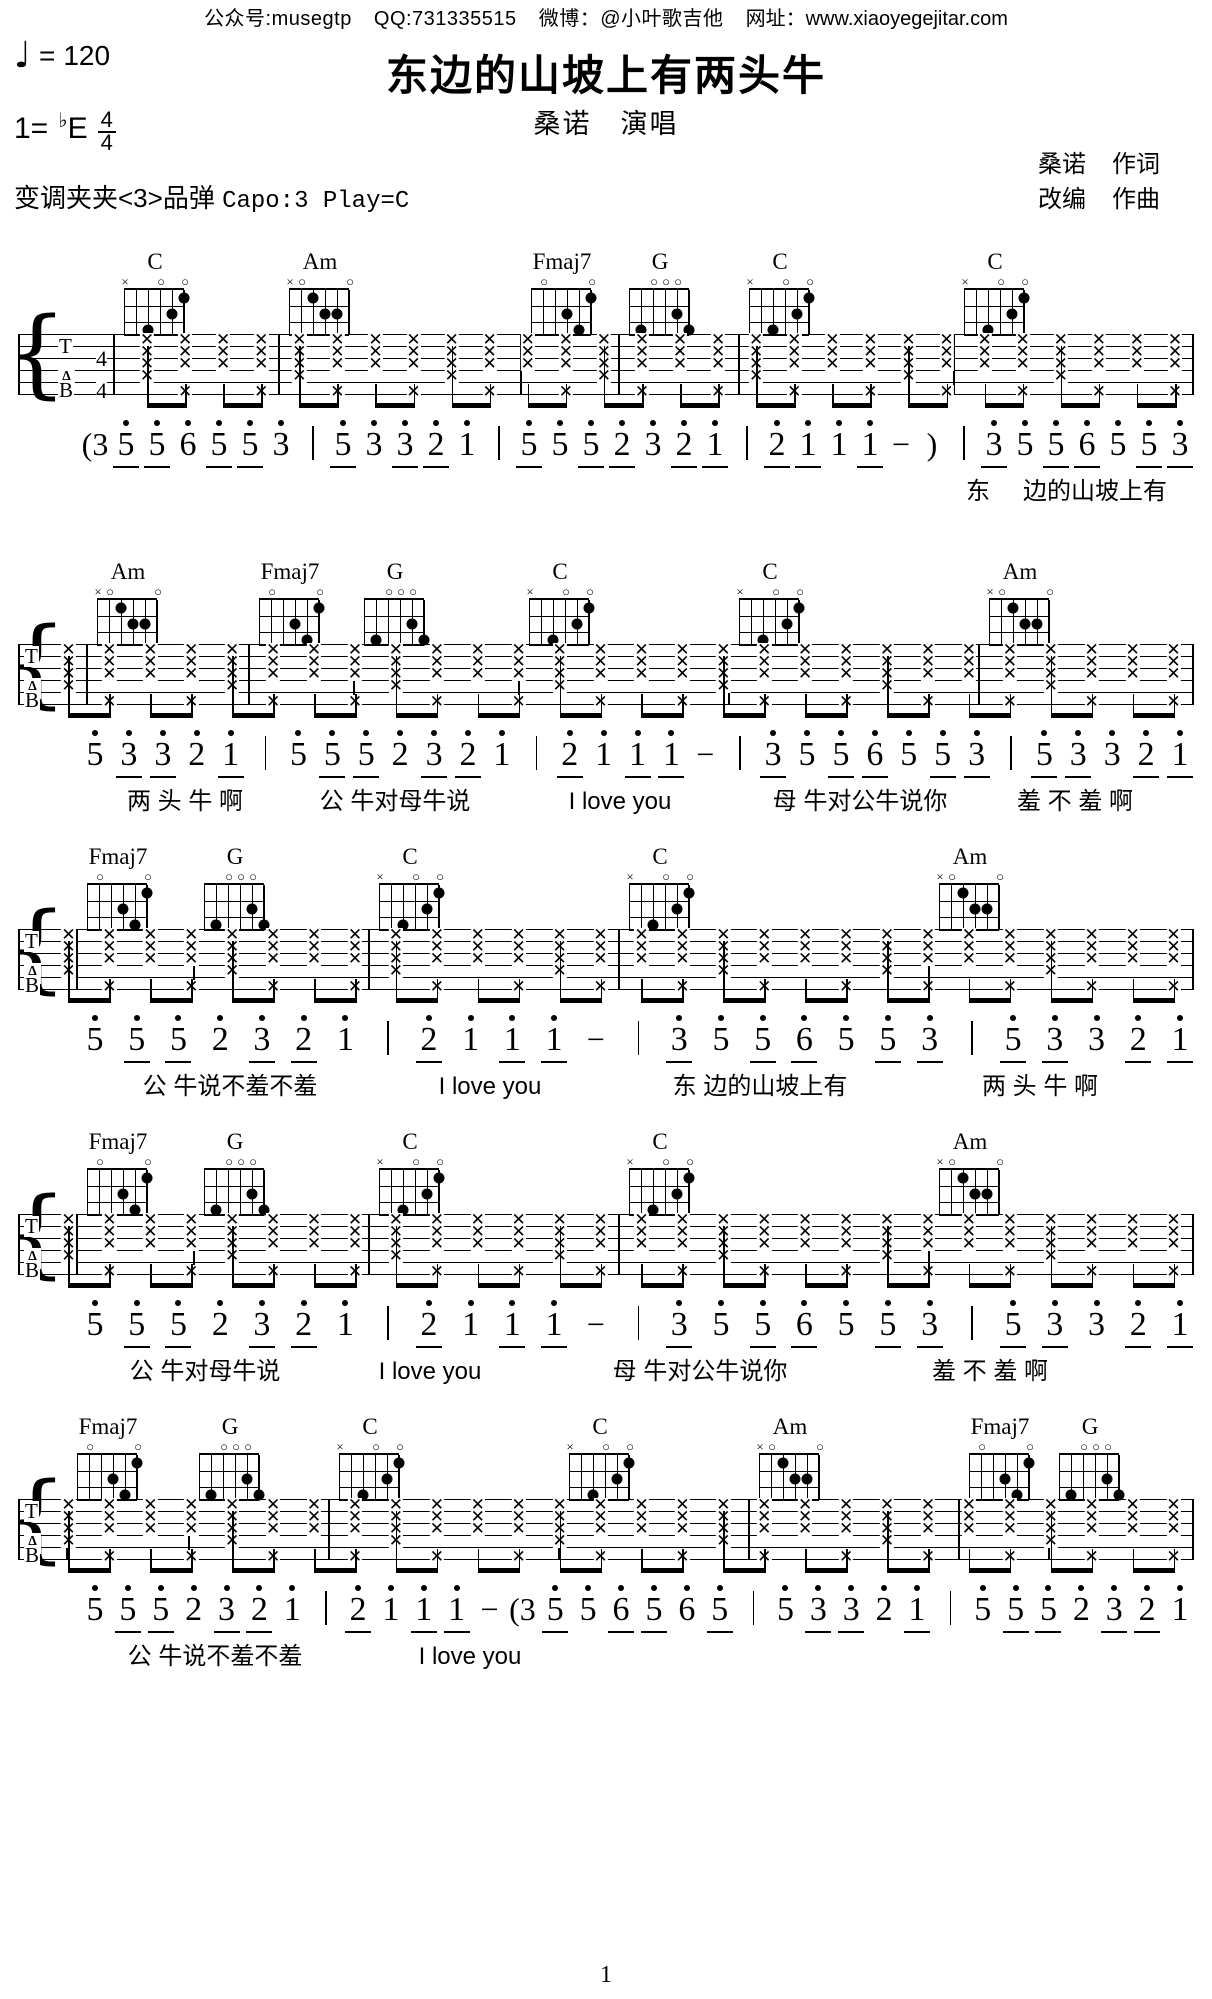 This screenshot has width=1212, height=1999. Describe the element at coordinates (108, 1458) in the screenshot. I see `chord-diagram-fmaj7: Fmaj7 ○ ○` at that location.